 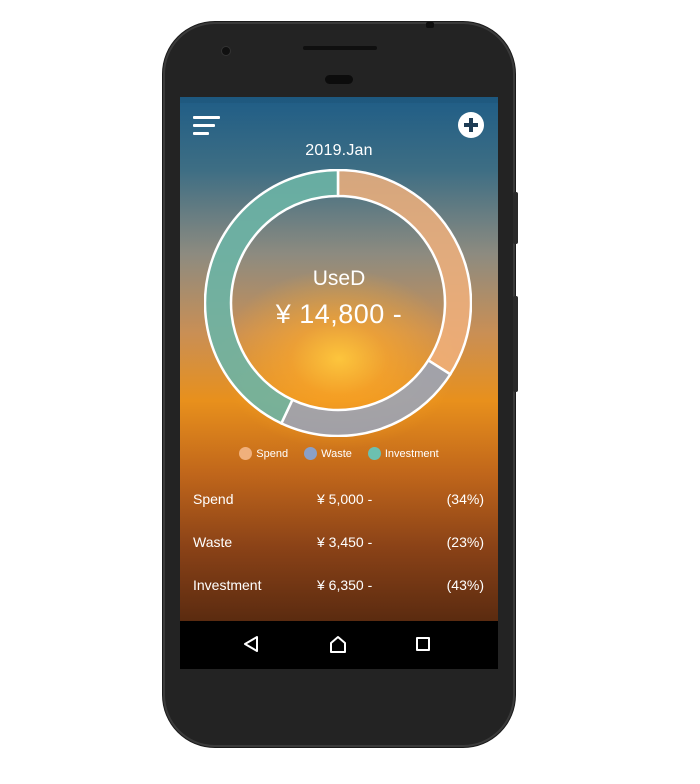 I want to click on legend-label: Waste, so click(x=336, y=453).